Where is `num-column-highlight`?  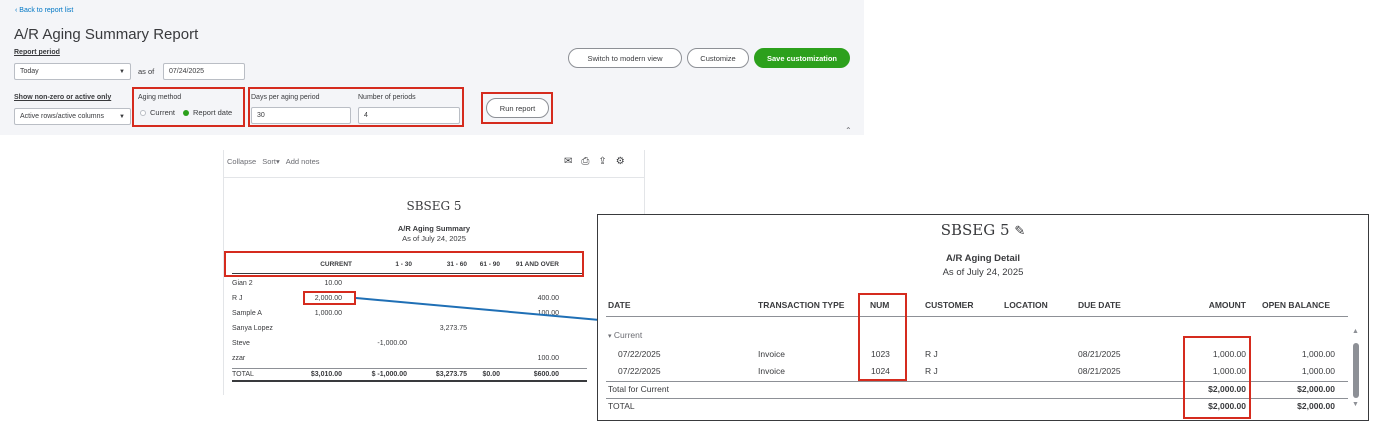 num-column-highlight is located at coordinates (882, 337).